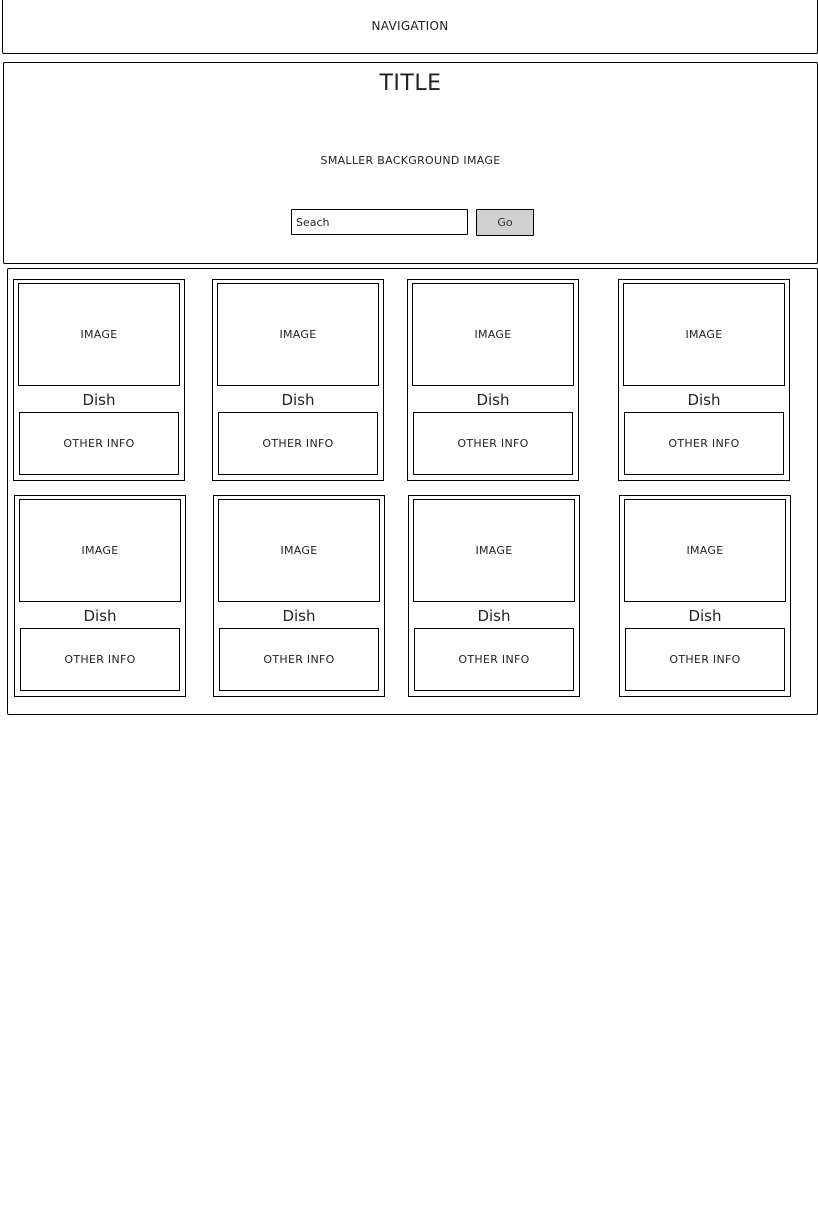 The width and height of the screenshot is (818, 1226). I want to click on navigation-bar: NAVIGATION, so click(410, 27).